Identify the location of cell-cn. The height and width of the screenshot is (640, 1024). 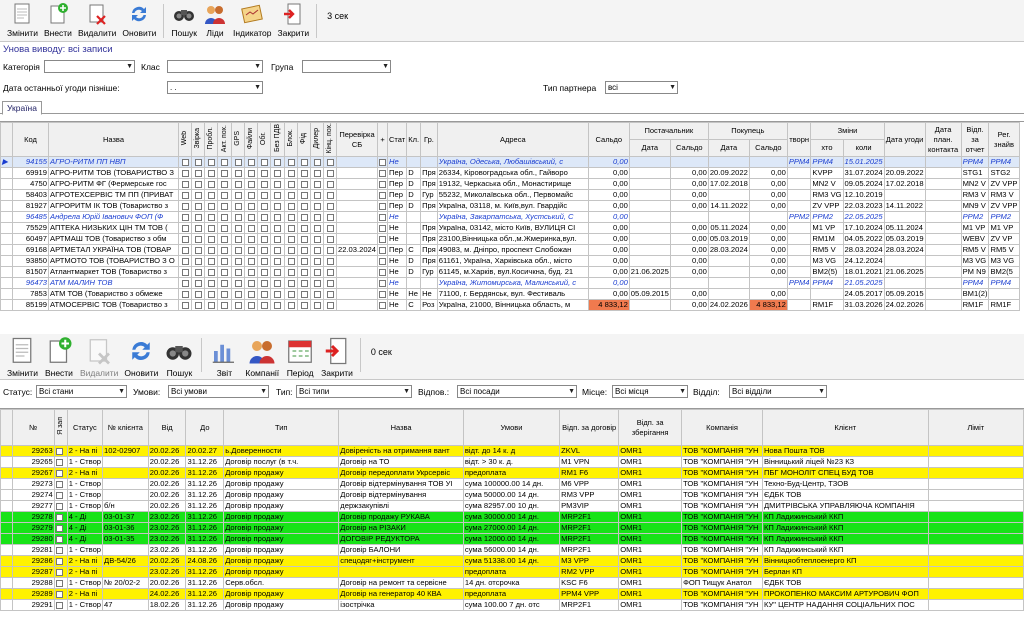
(125, 594).